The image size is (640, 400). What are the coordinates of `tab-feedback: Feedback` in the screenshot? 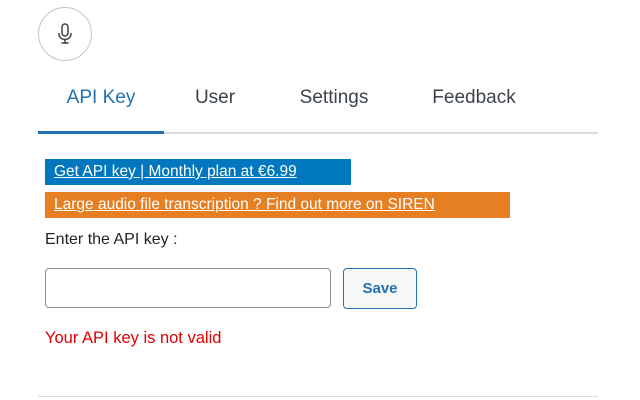 It's located at (474, 106).